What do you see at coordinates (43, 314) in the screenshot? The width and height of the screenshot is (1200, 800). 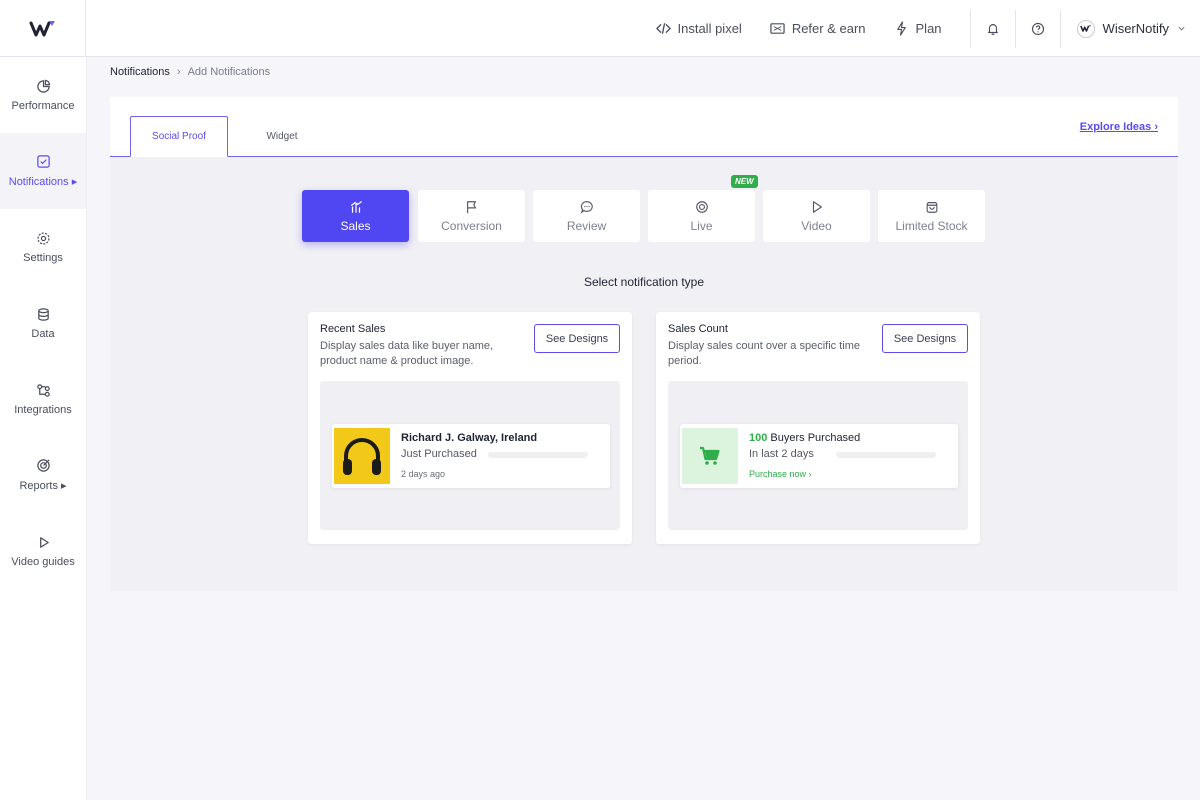 I see `database-icon` at bounding box center [43, 314].